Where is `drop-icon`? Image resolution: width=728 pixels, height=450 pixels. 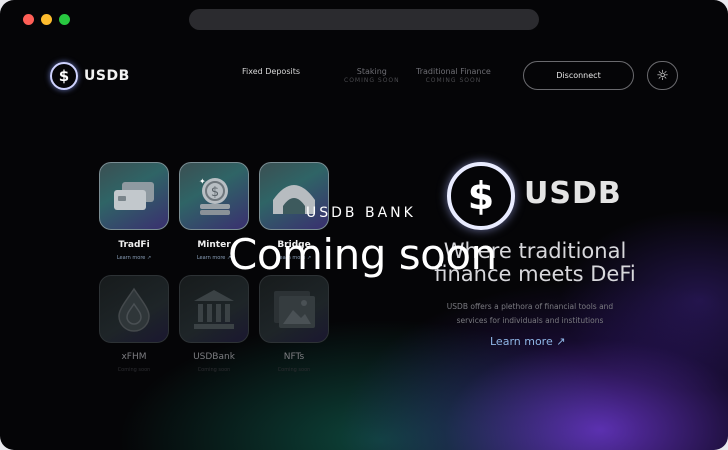 drop-icon is located at coordinates (134, 309).